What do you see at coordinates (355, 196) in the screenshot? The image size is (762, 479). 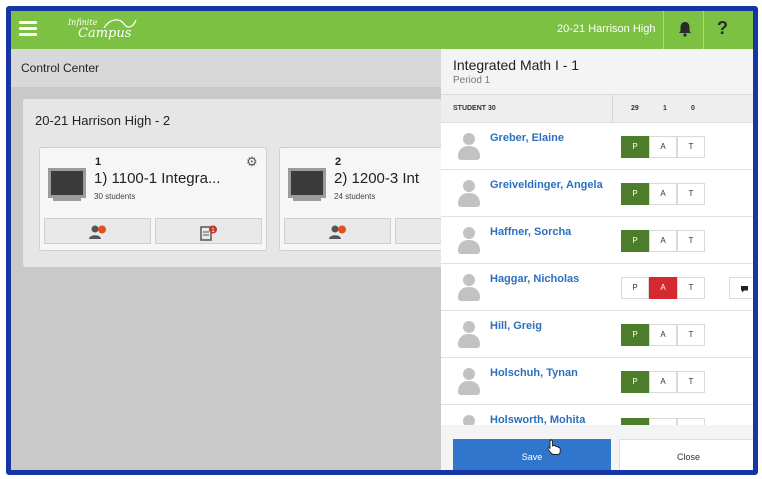 I see `card-student-count: 24 students` at bounding box center [355, 196].